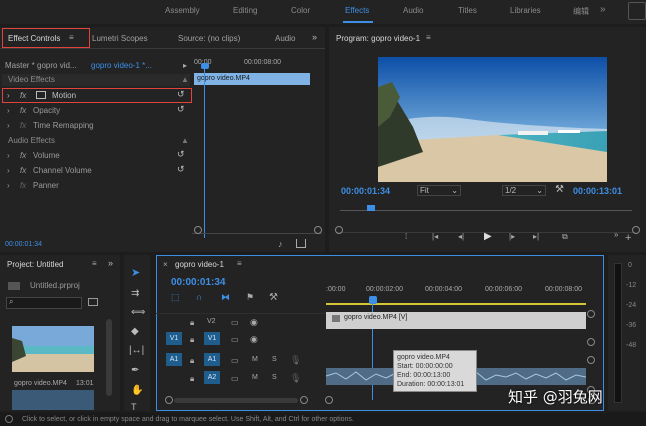 This screenshot has width=646, height=426. What do you see at coordinates (373, 300) in the screenshot?
I see `timeline-playhead-handle` at bounding box center [373, 300].